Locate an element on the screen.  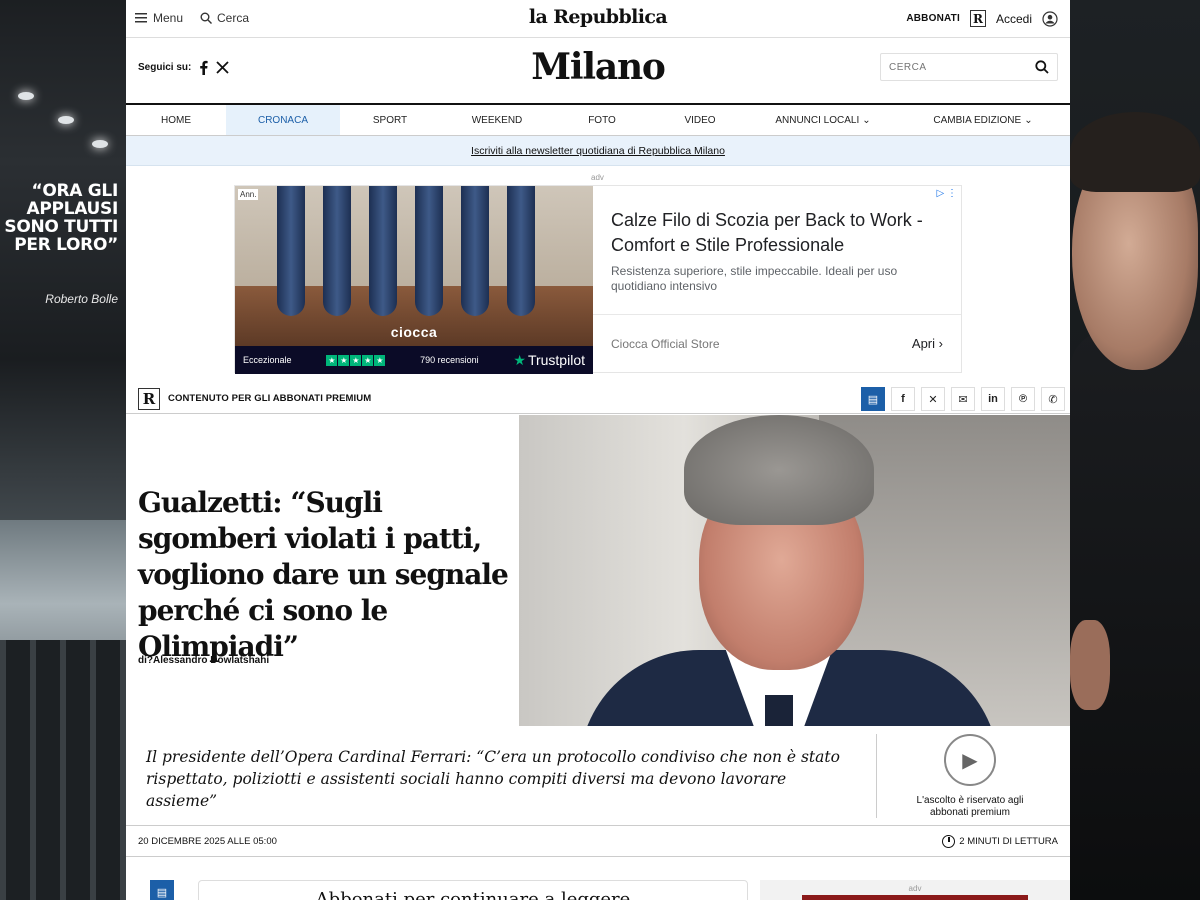
nav-item-cambia-edizione: CAMBIA EDIZIONE ⌄ is located at coordinates (983, 120).